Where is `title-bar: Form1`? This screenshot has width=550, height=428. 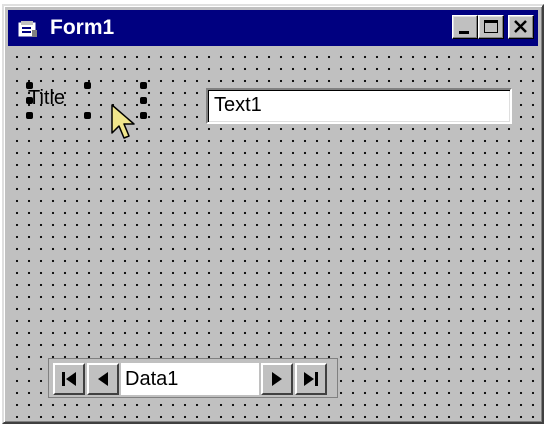
title-bar: Form1 is located at coordinates (273, 28).